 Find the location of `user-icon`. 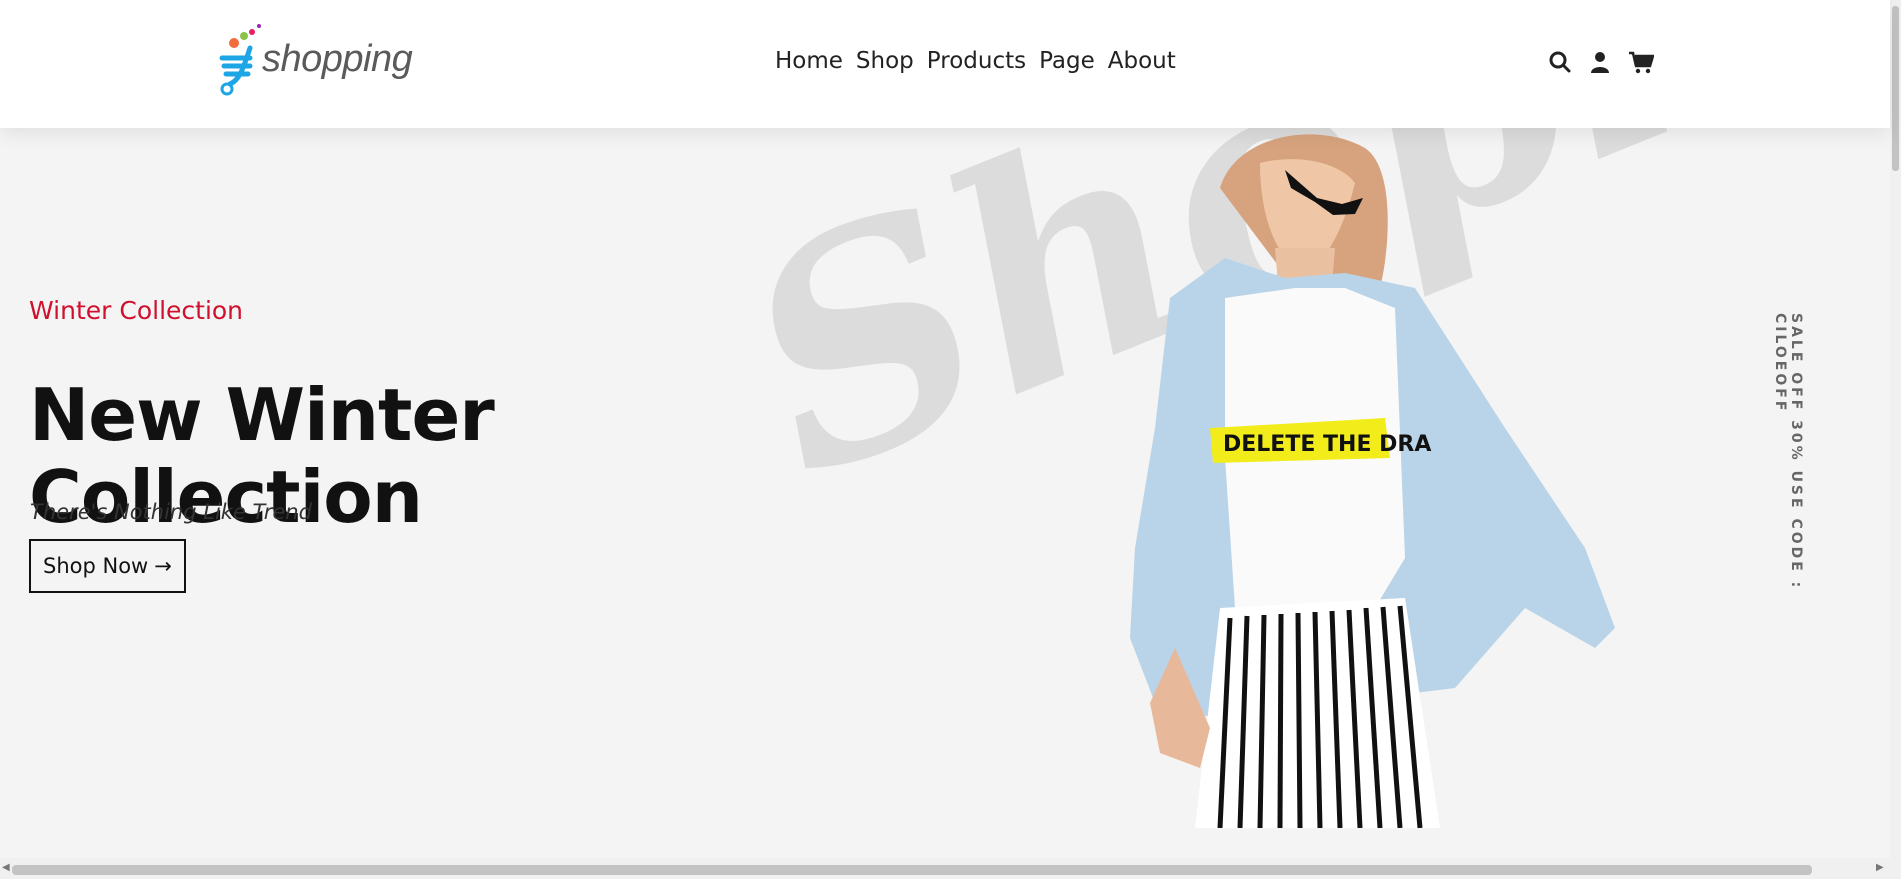

user-icon is located at coordinates (1600, 62).